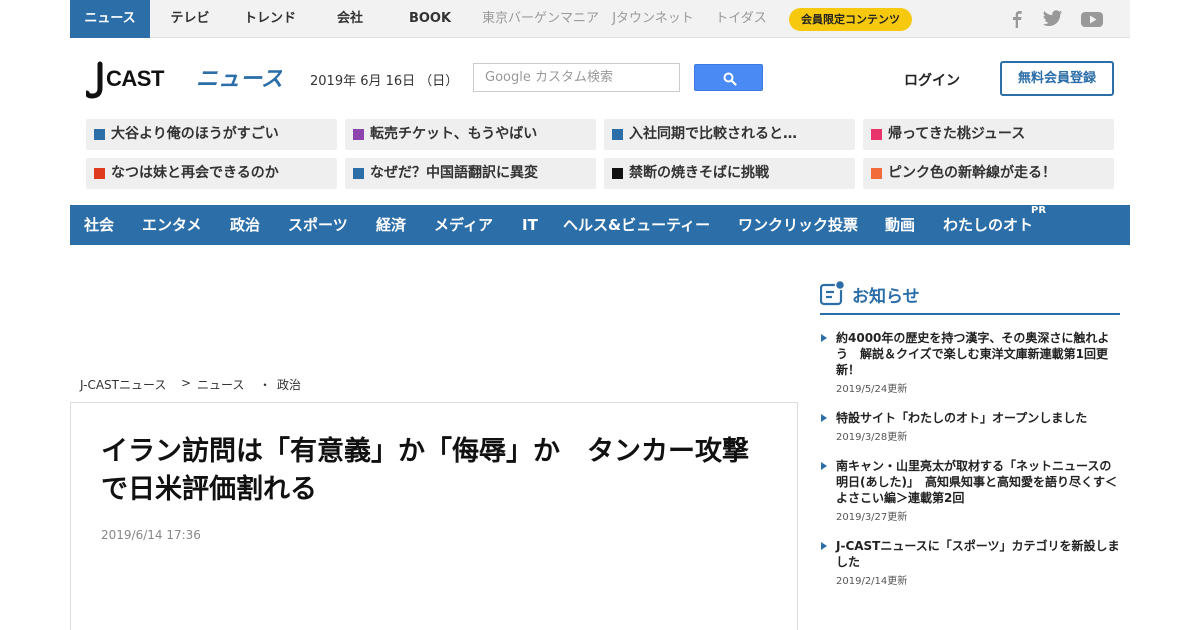  Describe the element at coordinates (391, 225) in the screenshot. I see `category-economy: 経済` at that location.